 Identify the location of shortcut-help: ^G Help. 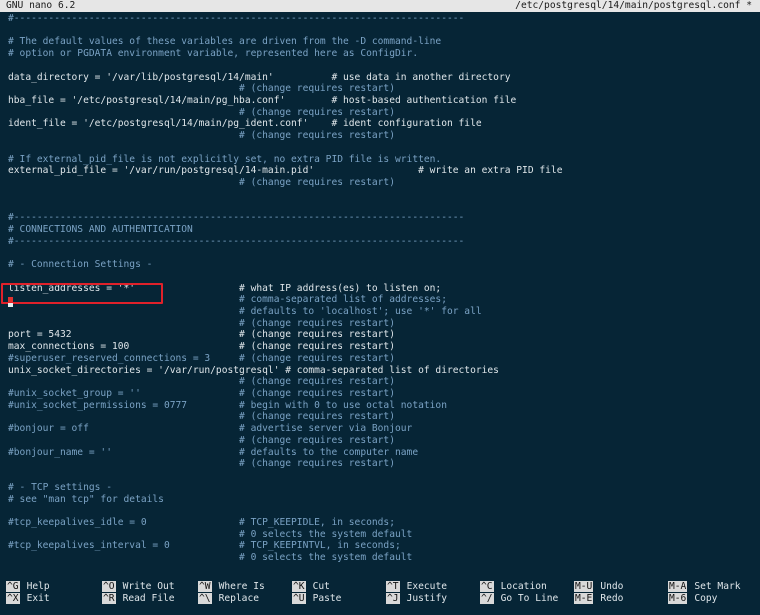
(28, 586).